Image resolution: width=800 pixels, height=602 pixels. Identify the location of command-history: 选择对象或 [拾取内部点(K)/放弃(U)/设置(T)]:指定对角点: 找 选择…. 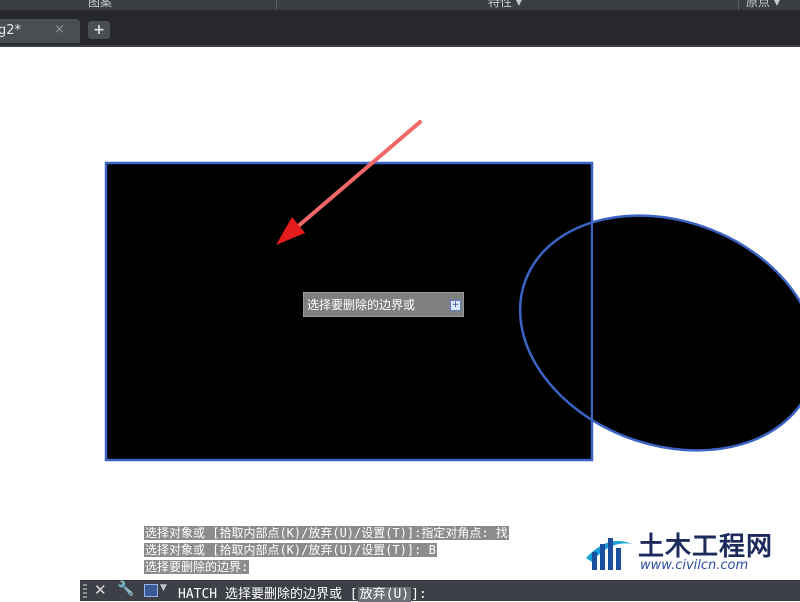
(326, 551).